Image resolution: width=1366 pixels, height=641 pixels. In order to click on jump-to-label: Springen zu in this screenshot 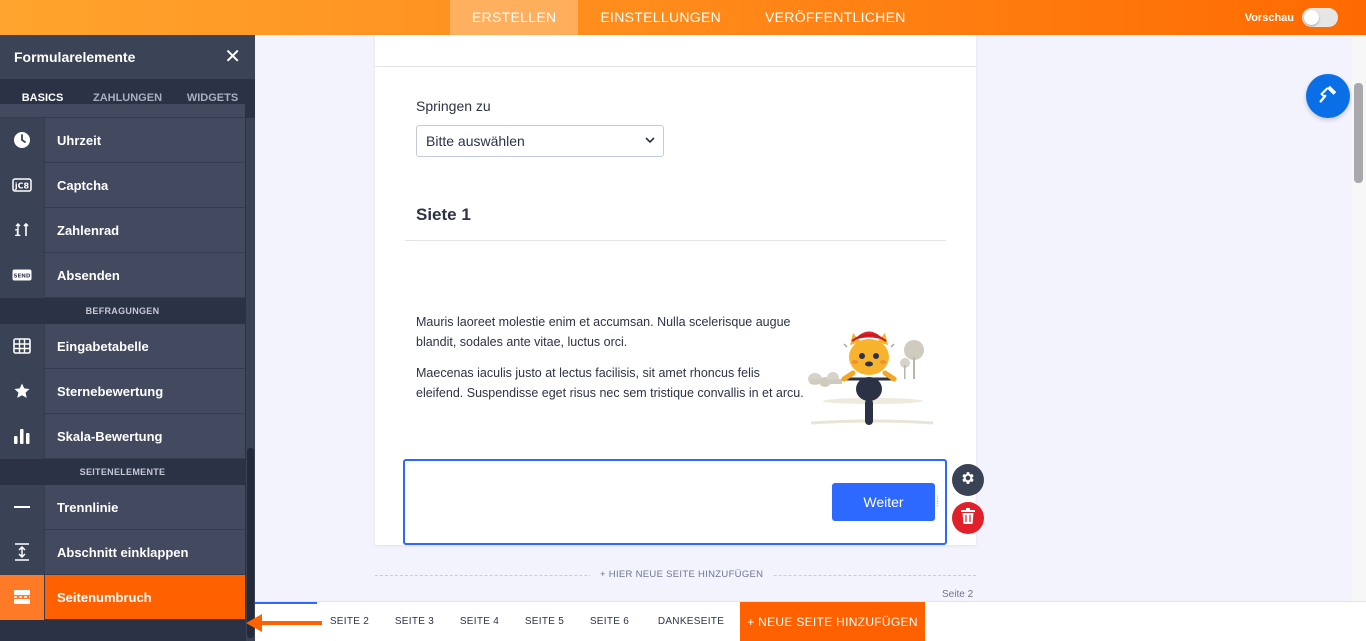, I will do `click(453, 106)`.